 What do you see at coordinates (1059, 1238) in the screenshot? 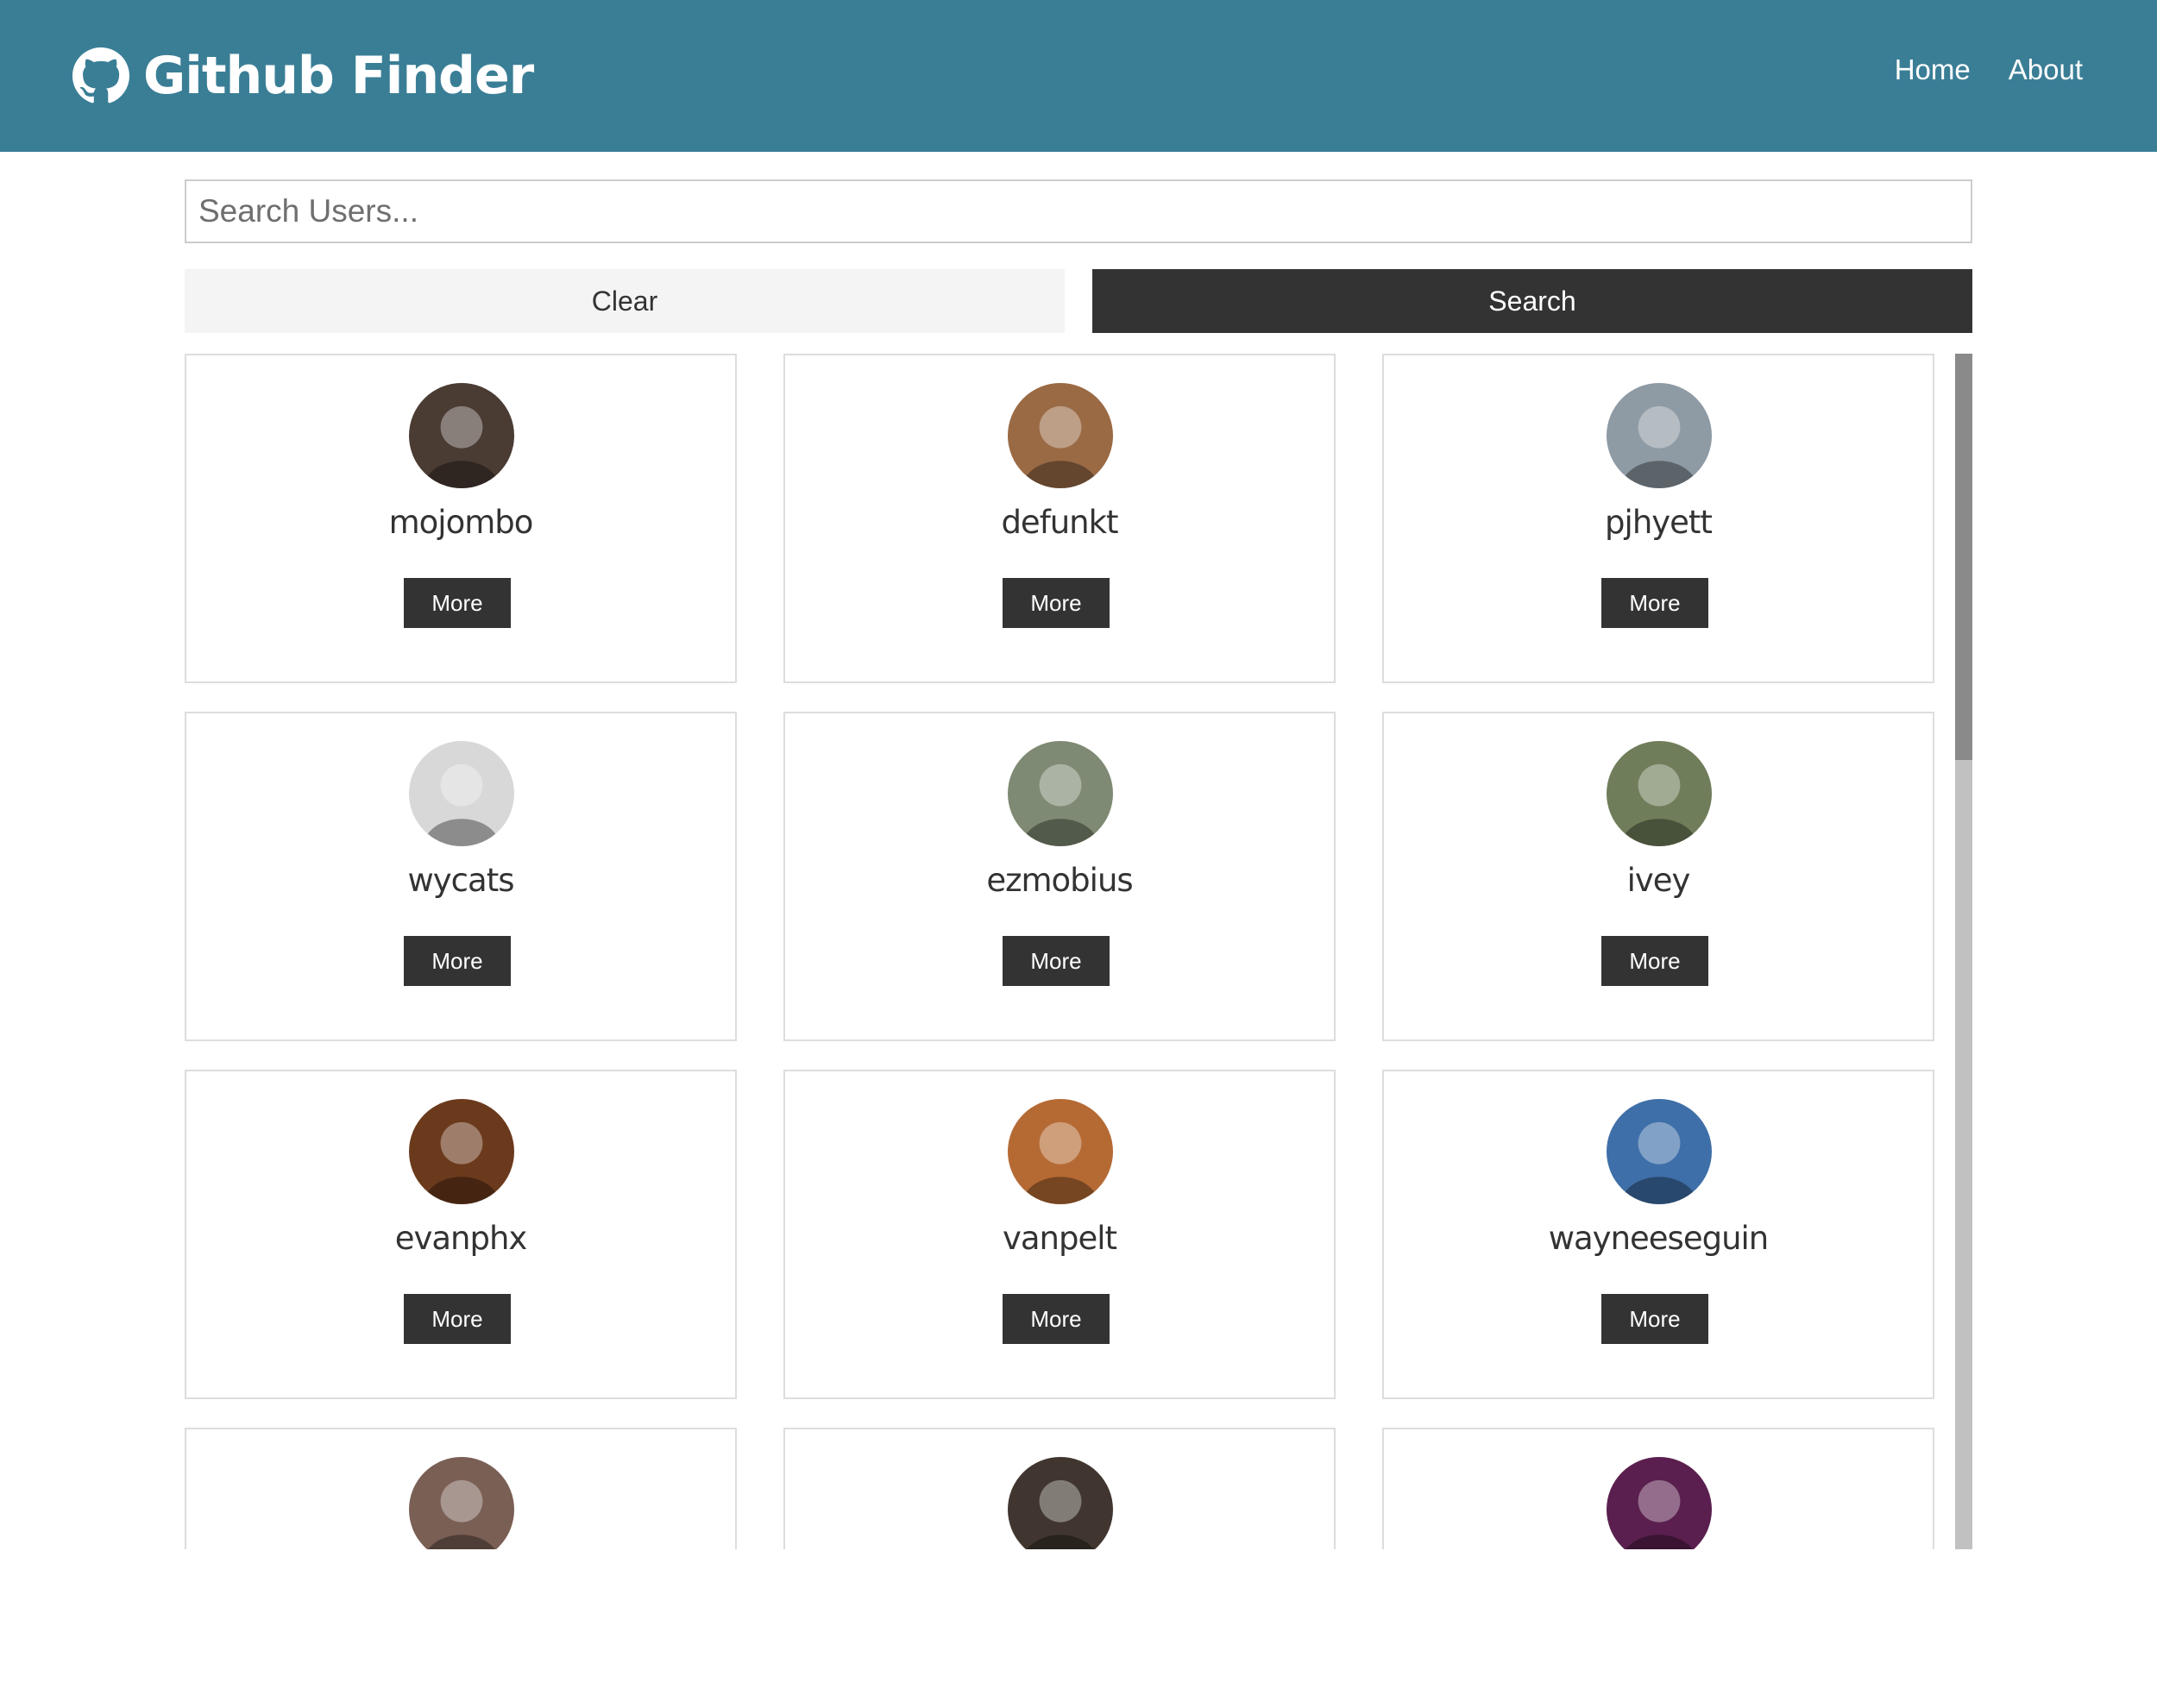
I see `username: vanpelt` at bounding box center [1059, 1238].